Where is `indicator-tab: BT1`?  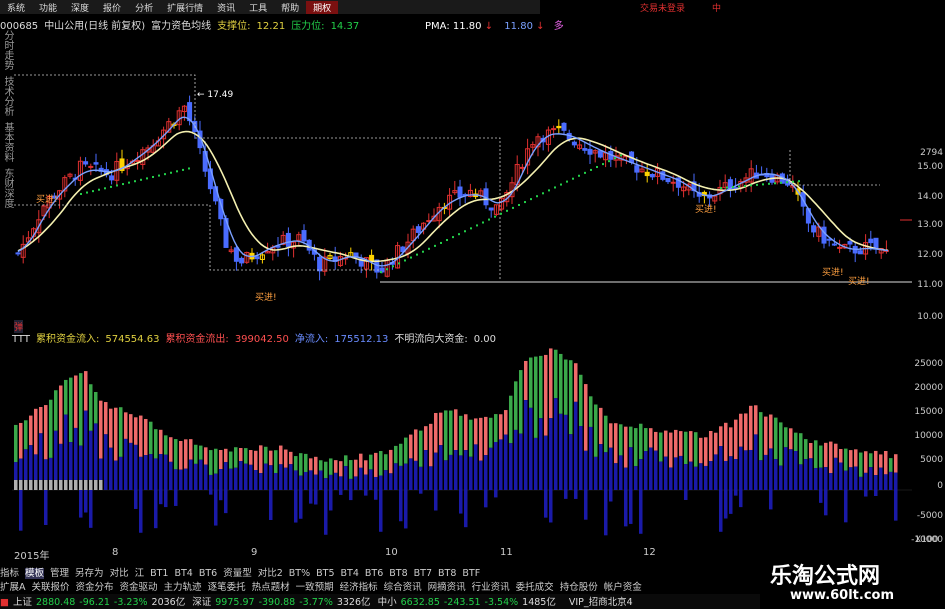
indicator-tab: BT1 is located at coordinates (159, 573).